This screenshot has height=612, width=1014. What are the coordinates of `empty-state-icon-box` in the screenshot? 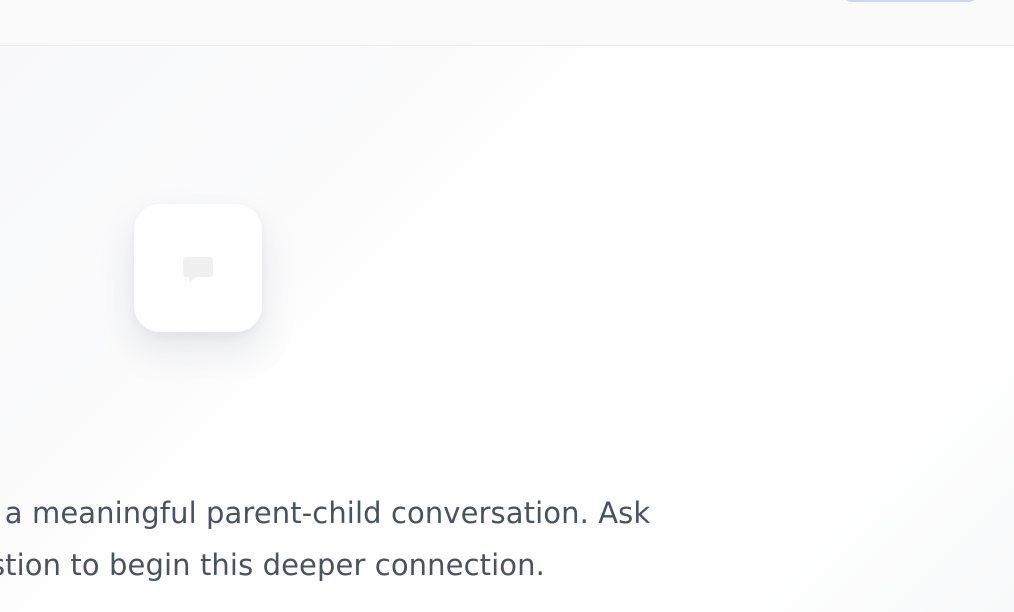 It's located at (198, 268).